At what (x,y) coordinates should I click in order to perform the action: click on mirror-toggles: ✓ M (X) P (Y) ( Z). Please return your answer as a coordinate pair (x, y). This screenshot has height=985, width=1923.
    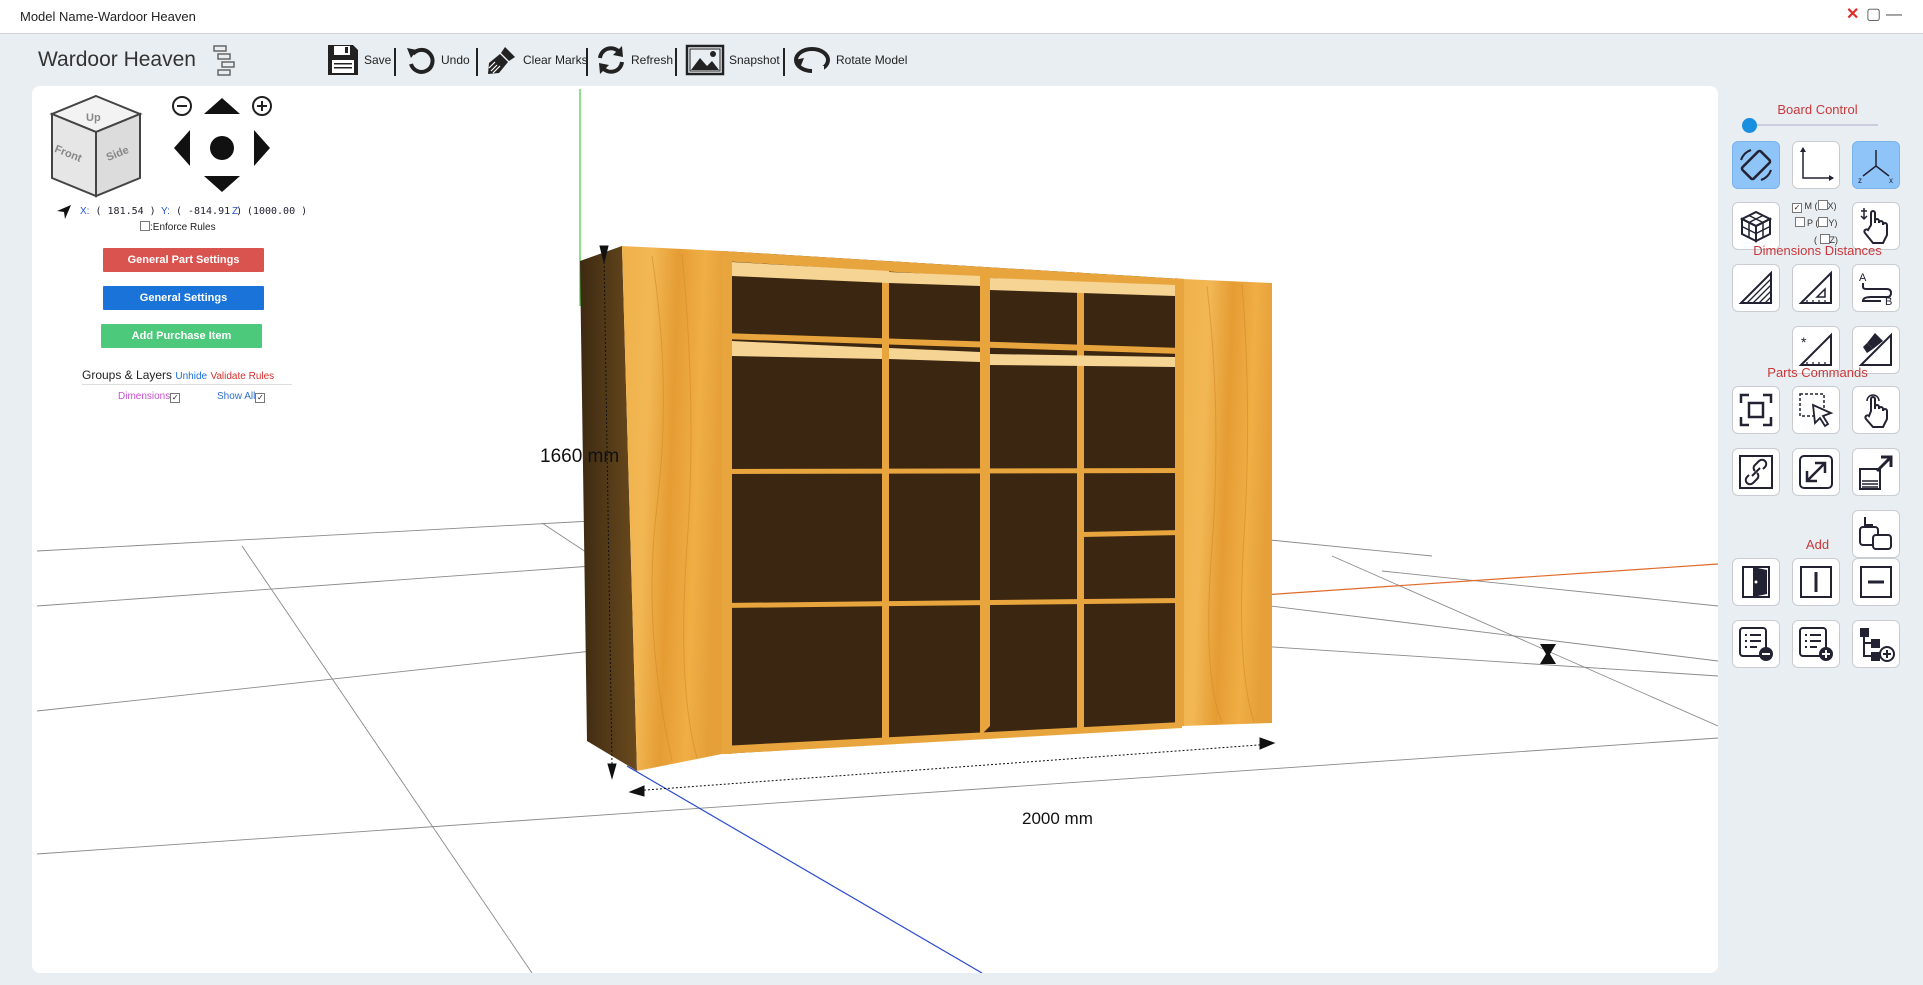
    Looking at the image, I should click on (1822, 223).